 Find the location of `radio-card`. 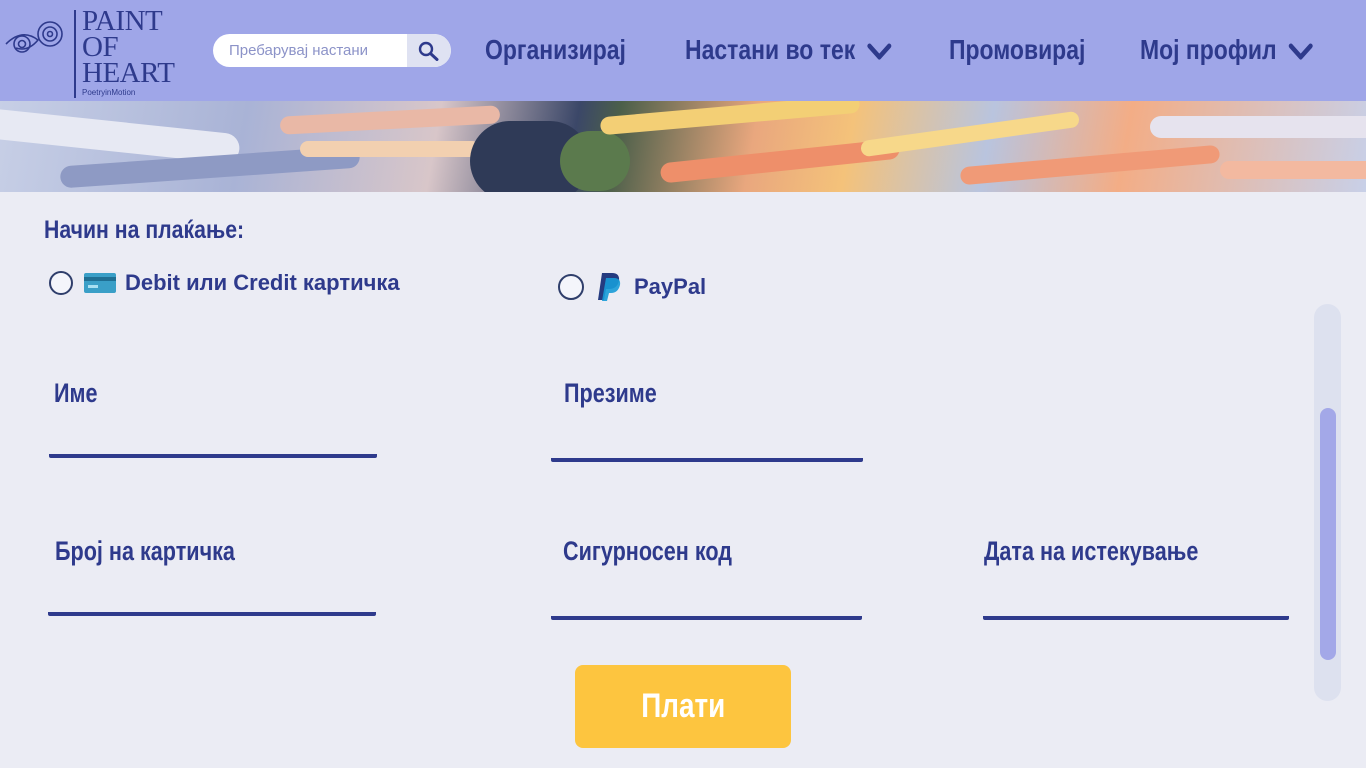

radio-card is located at coordinates (61, 283).